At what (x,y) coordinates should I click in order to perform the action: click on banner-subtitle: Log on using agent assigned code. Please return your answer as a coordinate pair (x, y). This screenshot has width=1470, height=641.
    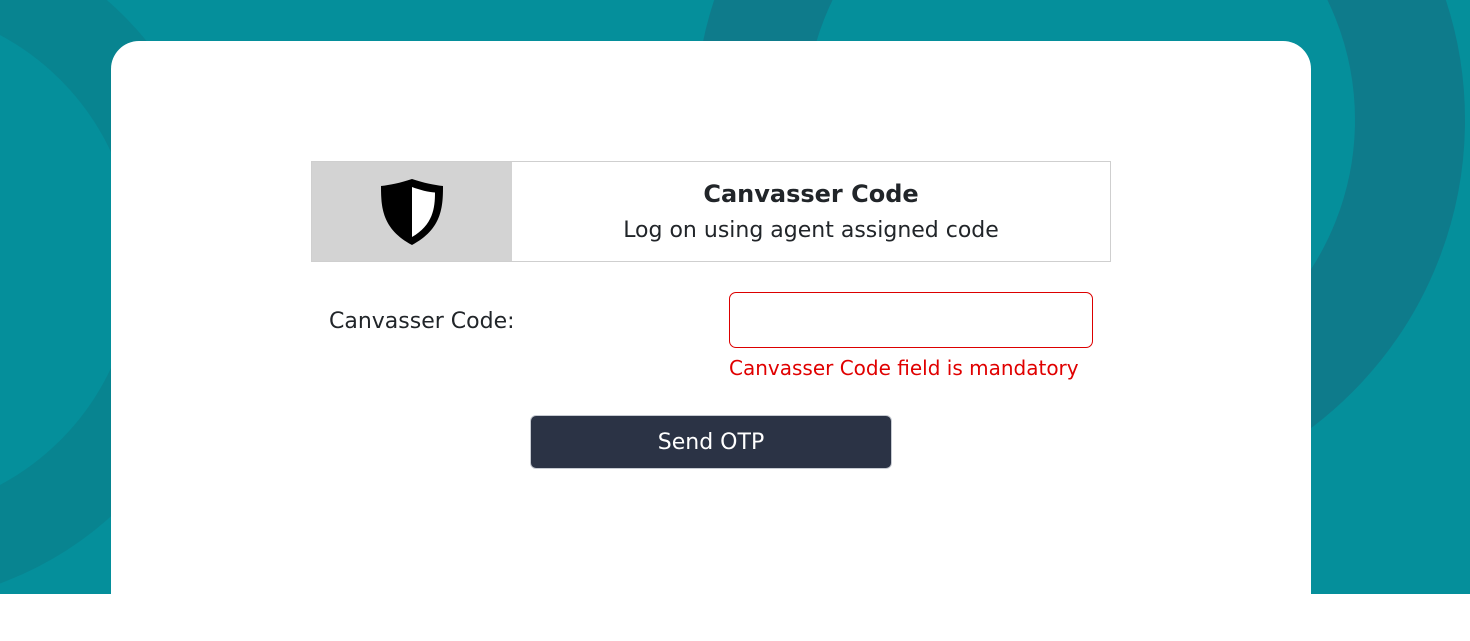
    Looking at the image, I should click on (811, 230).